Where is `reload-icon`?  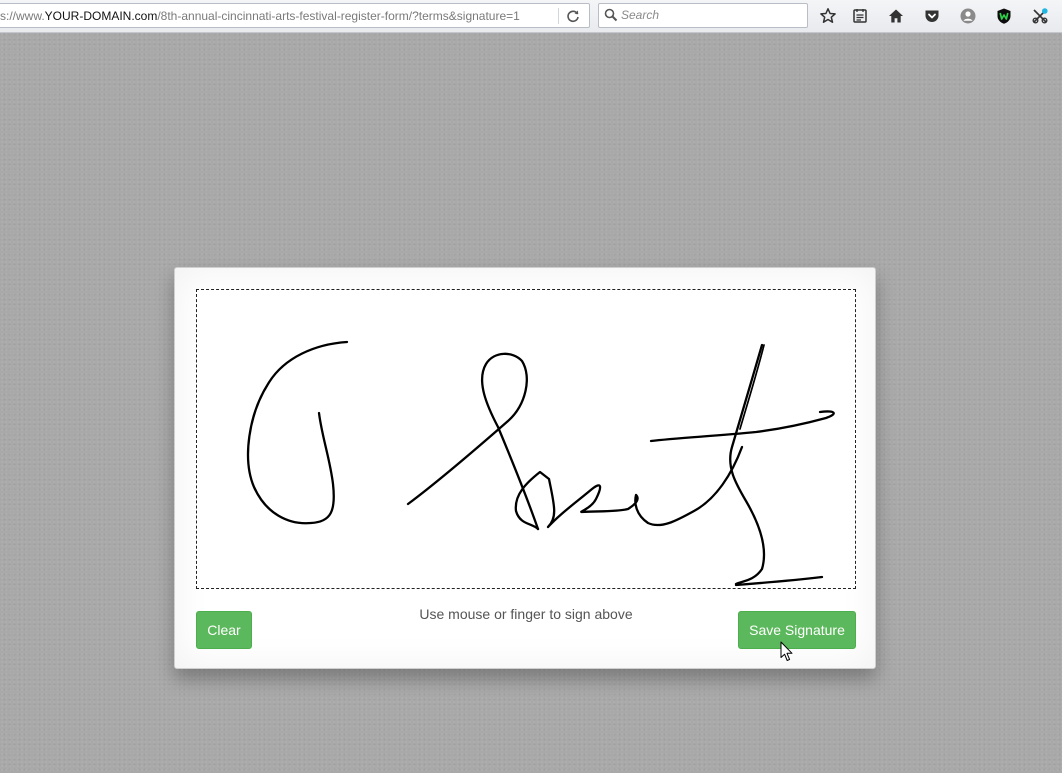 reload-icon is located at coordinates (573, 16).